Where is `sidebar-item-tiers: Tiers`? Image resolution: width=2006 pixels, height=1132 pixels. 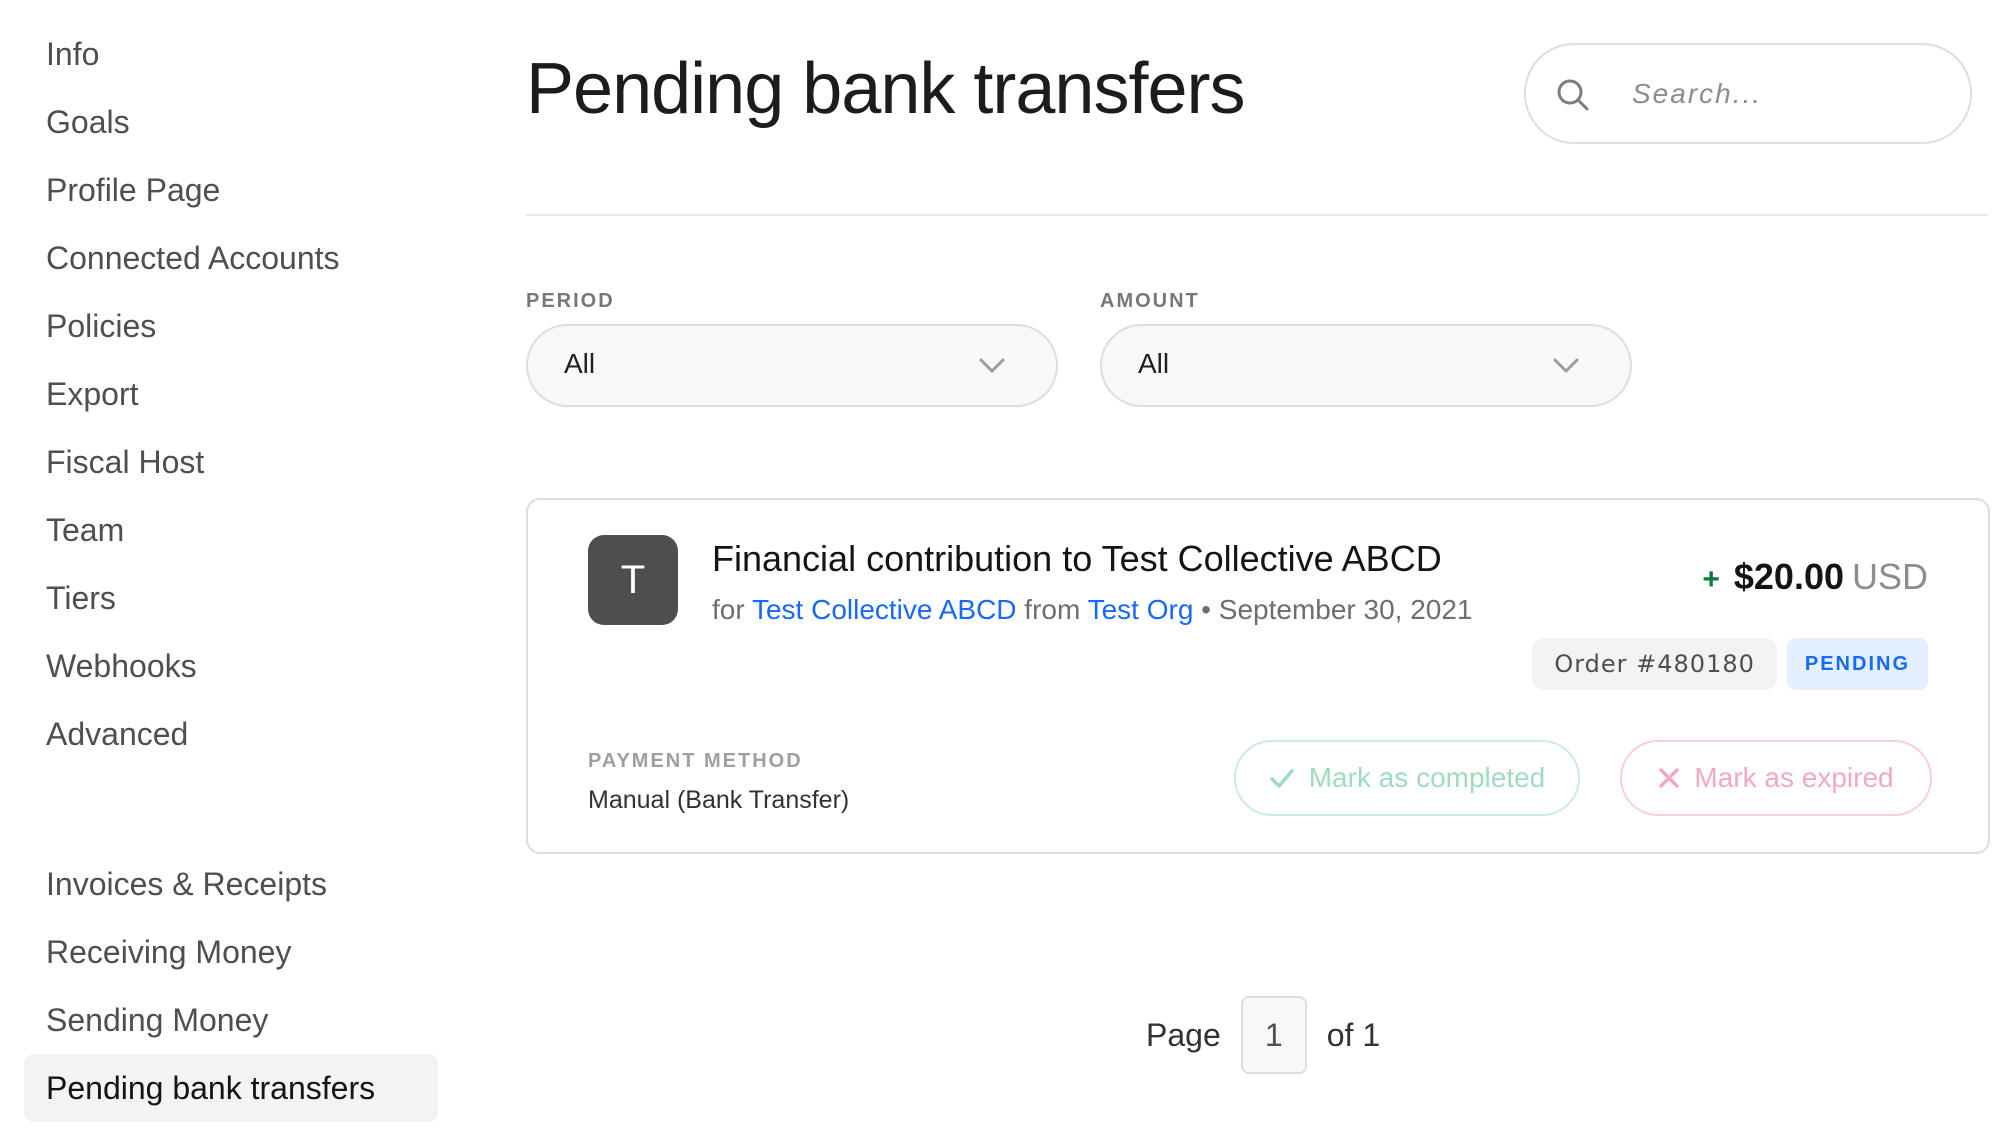
sidebar-item-tiers: Tiers is located at coordinates (231, 598).